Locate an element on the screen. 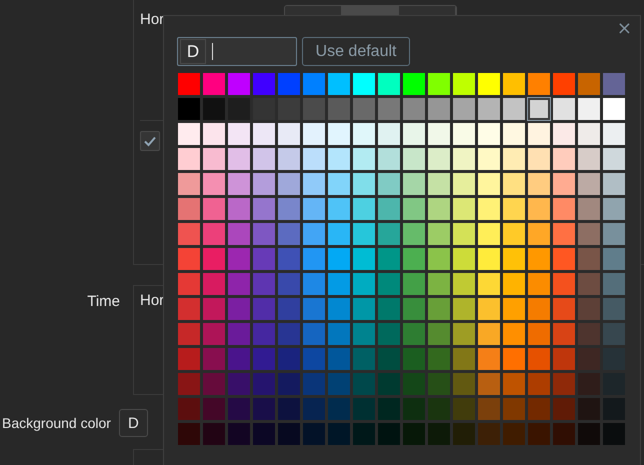 The image size is (644, 465). color-button: D is located at coordinates (133, 423).